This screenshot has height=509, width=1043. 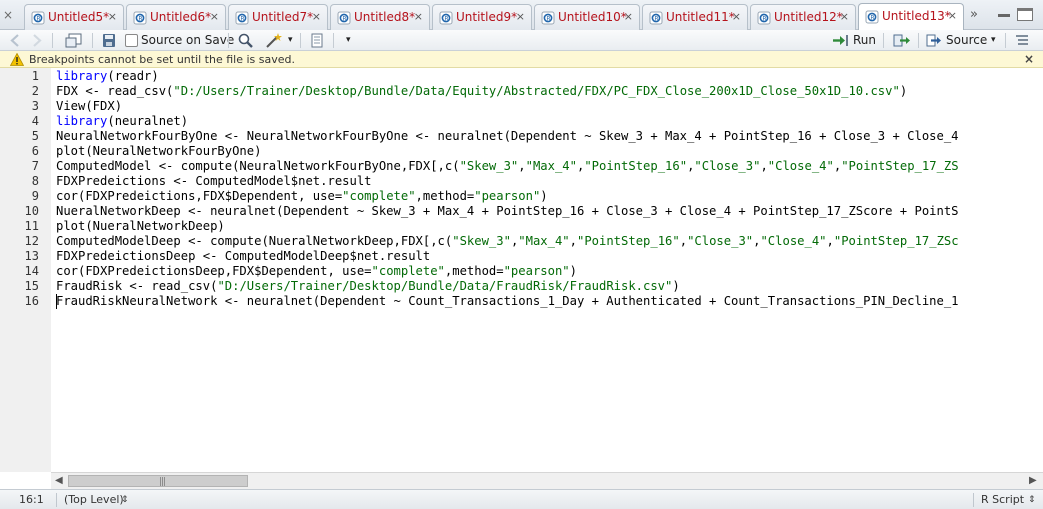 I want to click on editor-tab: R Untitled11* ×, so click(x=695, y=17).